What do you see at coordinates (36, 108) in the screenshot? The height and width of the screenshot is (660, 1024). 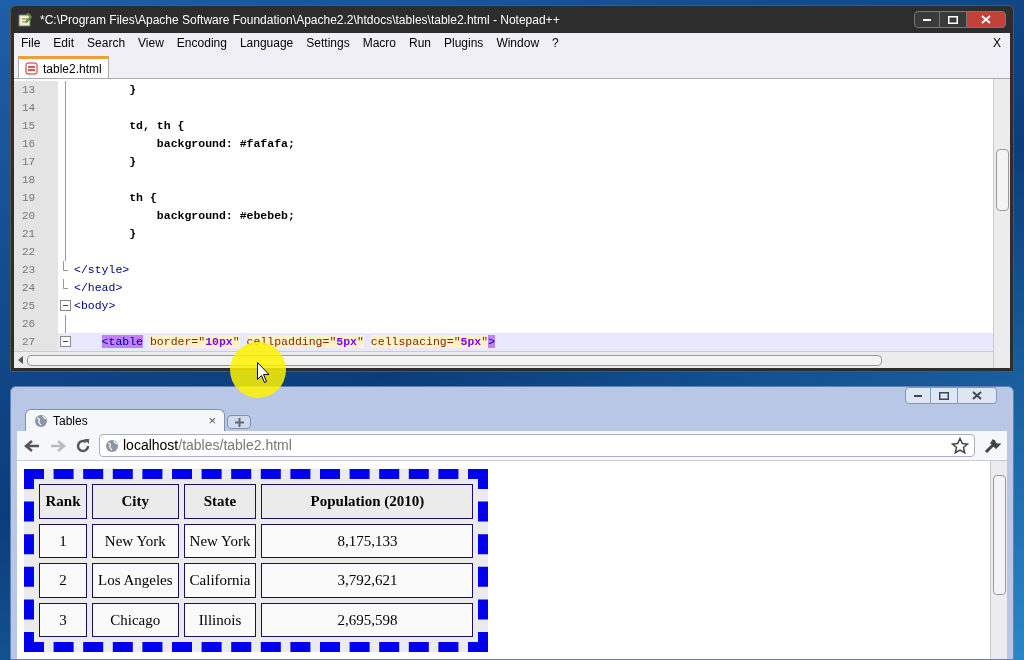 I see `line-number: 14` at bounding box center [36, 108].